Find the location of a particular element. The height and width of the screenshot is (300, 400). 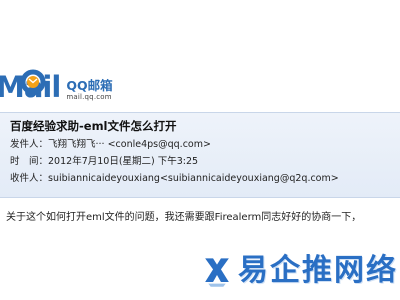

to-label: 收件人： is located at coordinates (29, 178).